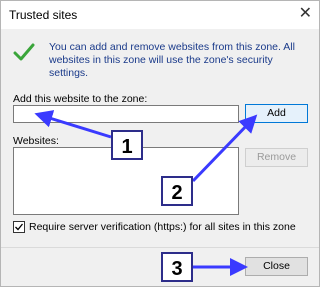  I want to click on window-title: Trusted sites, so click(43, 15).